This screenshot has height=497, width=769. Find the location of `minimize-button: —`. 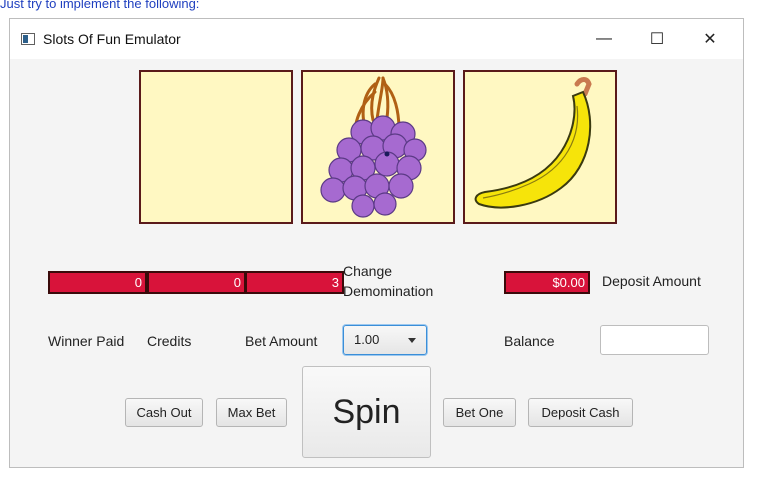

minimize-button: — is located at coordinates (604, 39).